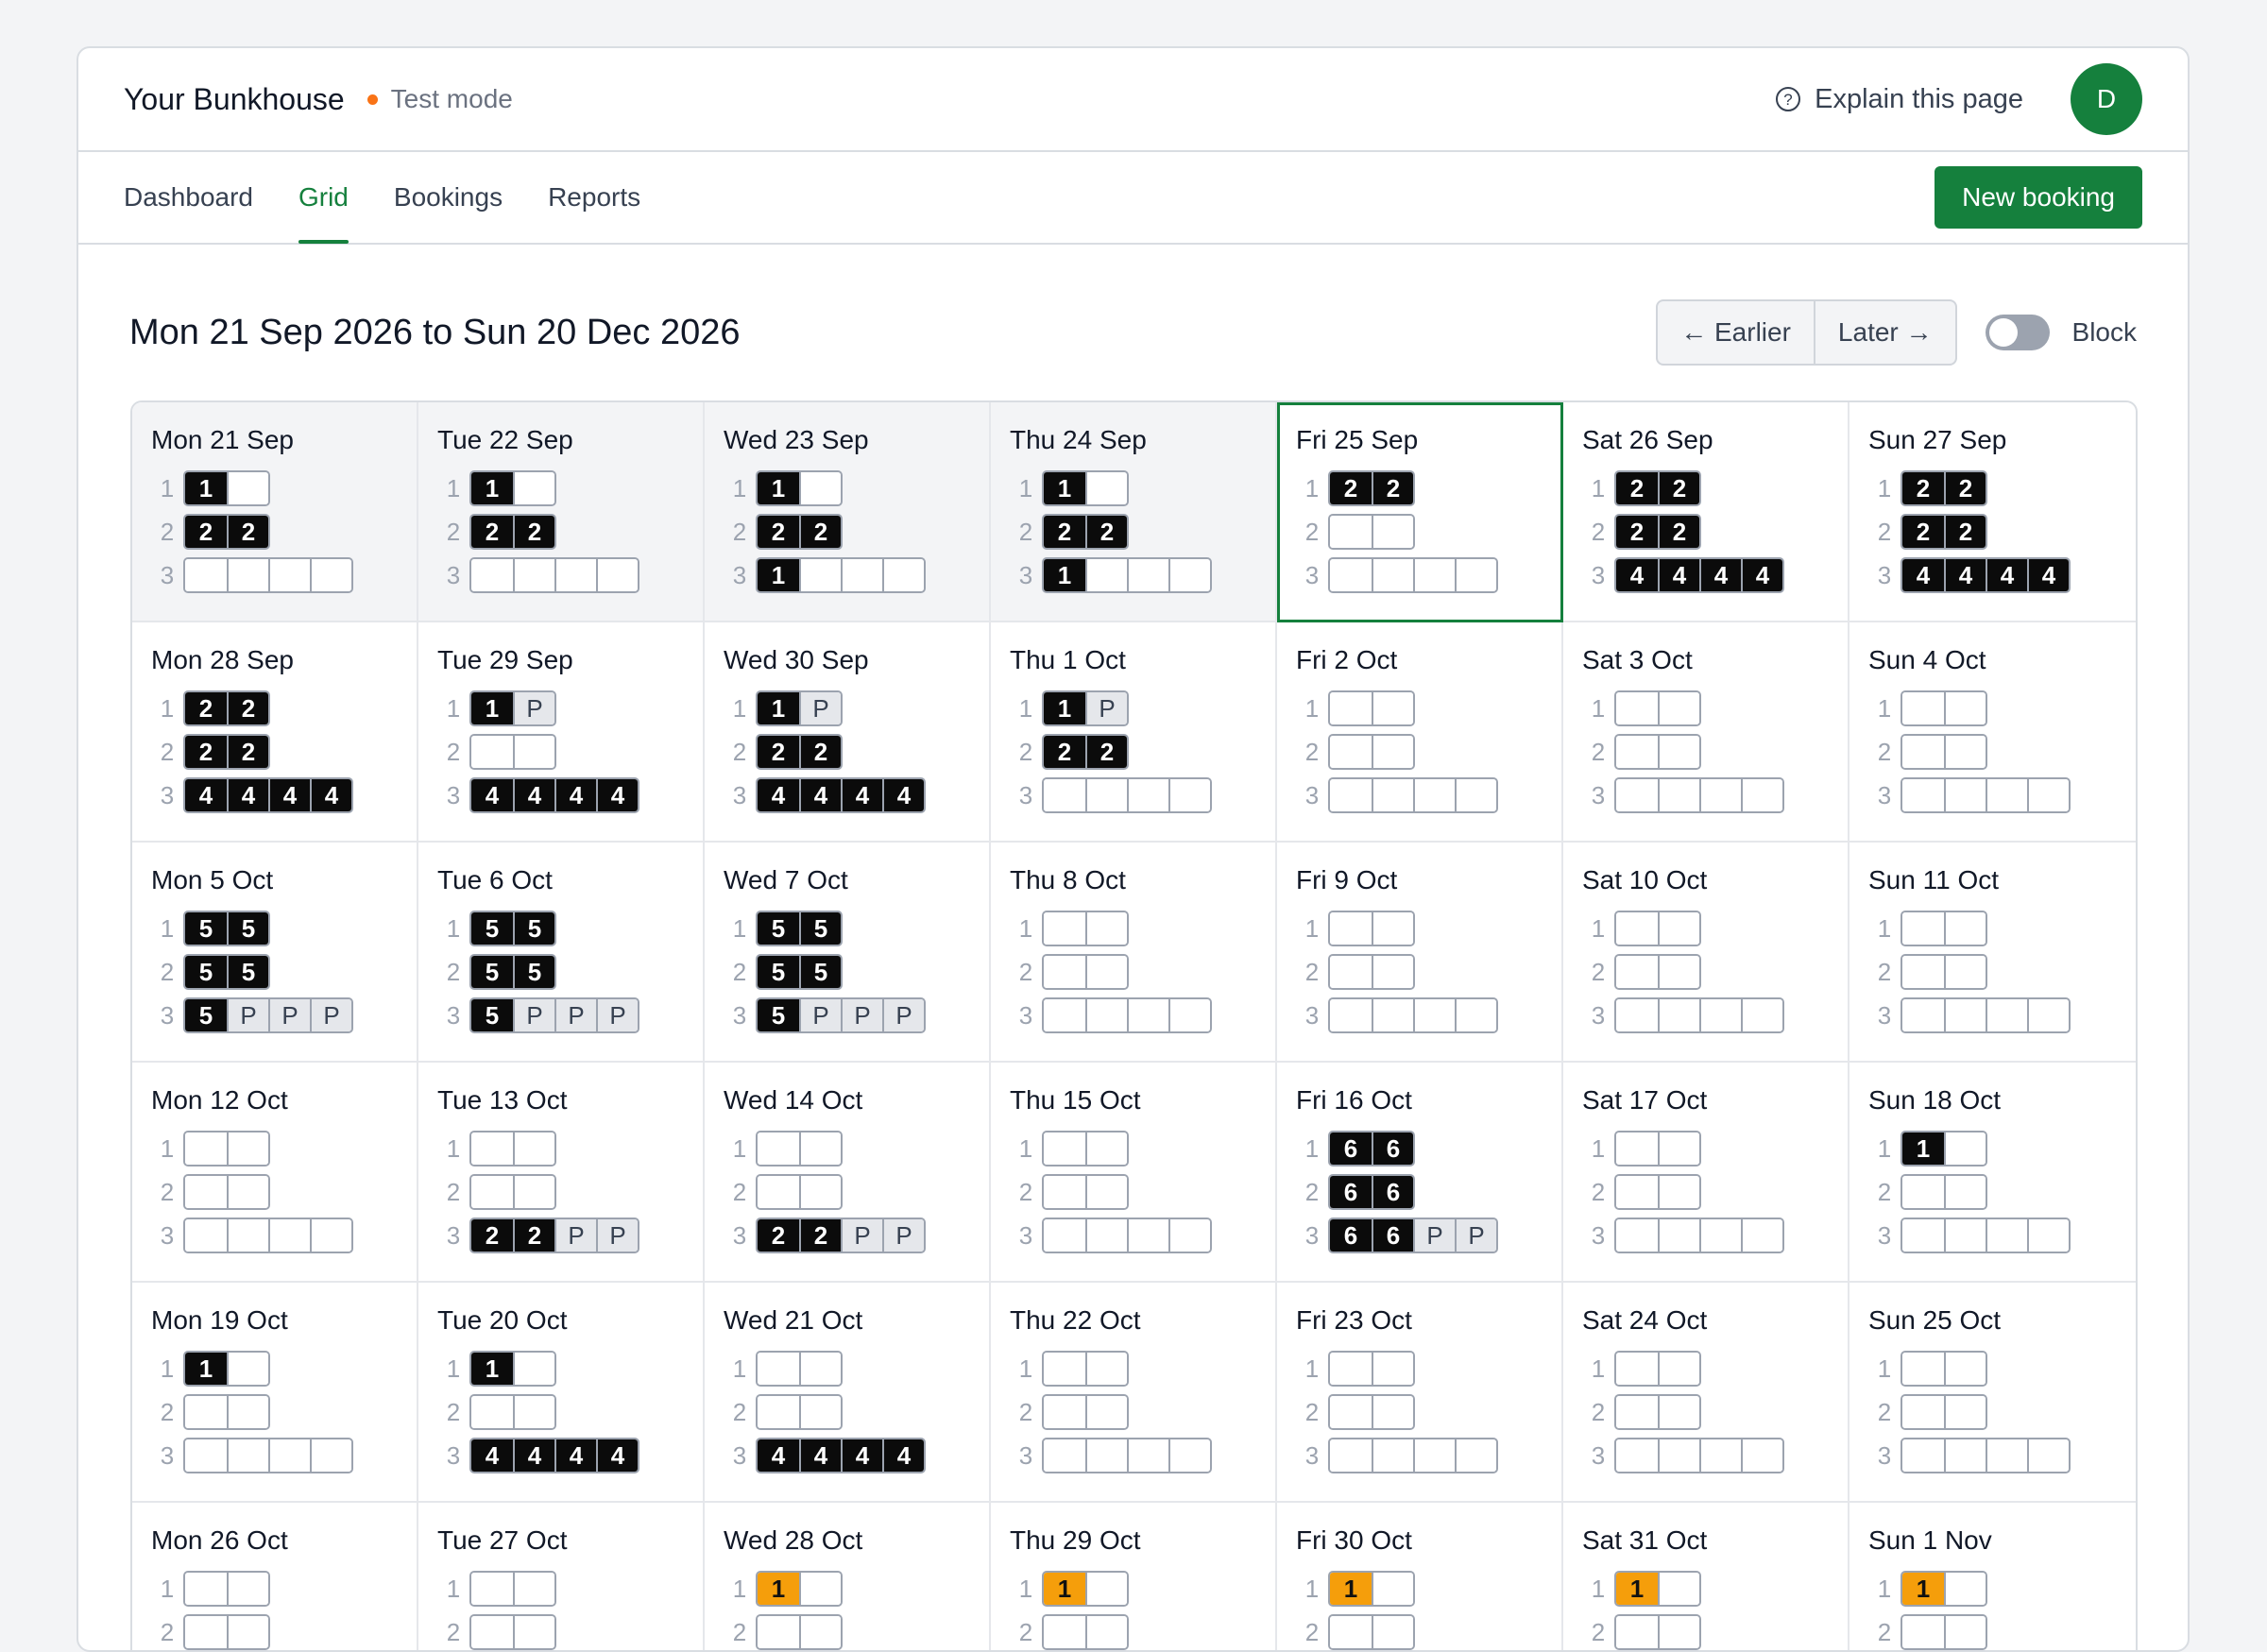  Describe the element at coordinates (1134, 1173) in the screenshot. I see `day-cell: Thu 15 Oct 1 2 3` at that location.